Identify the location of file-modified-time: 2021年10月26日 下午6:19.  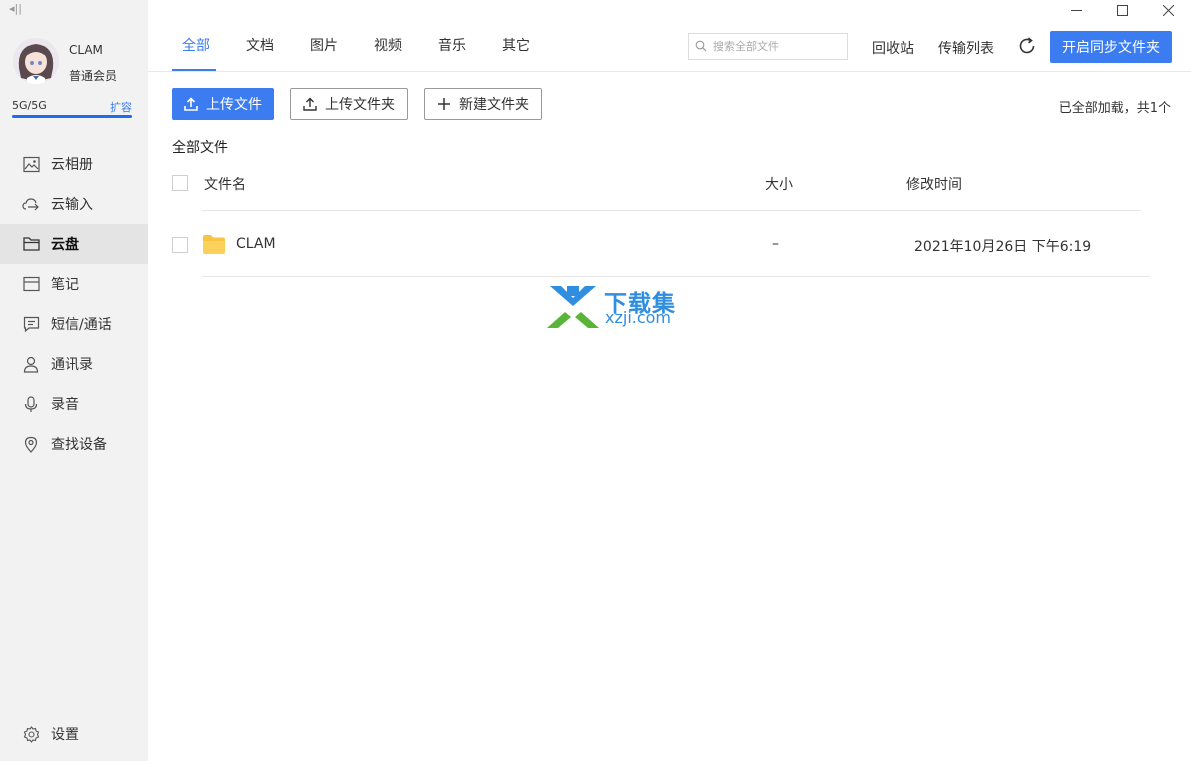
(1003, 247).